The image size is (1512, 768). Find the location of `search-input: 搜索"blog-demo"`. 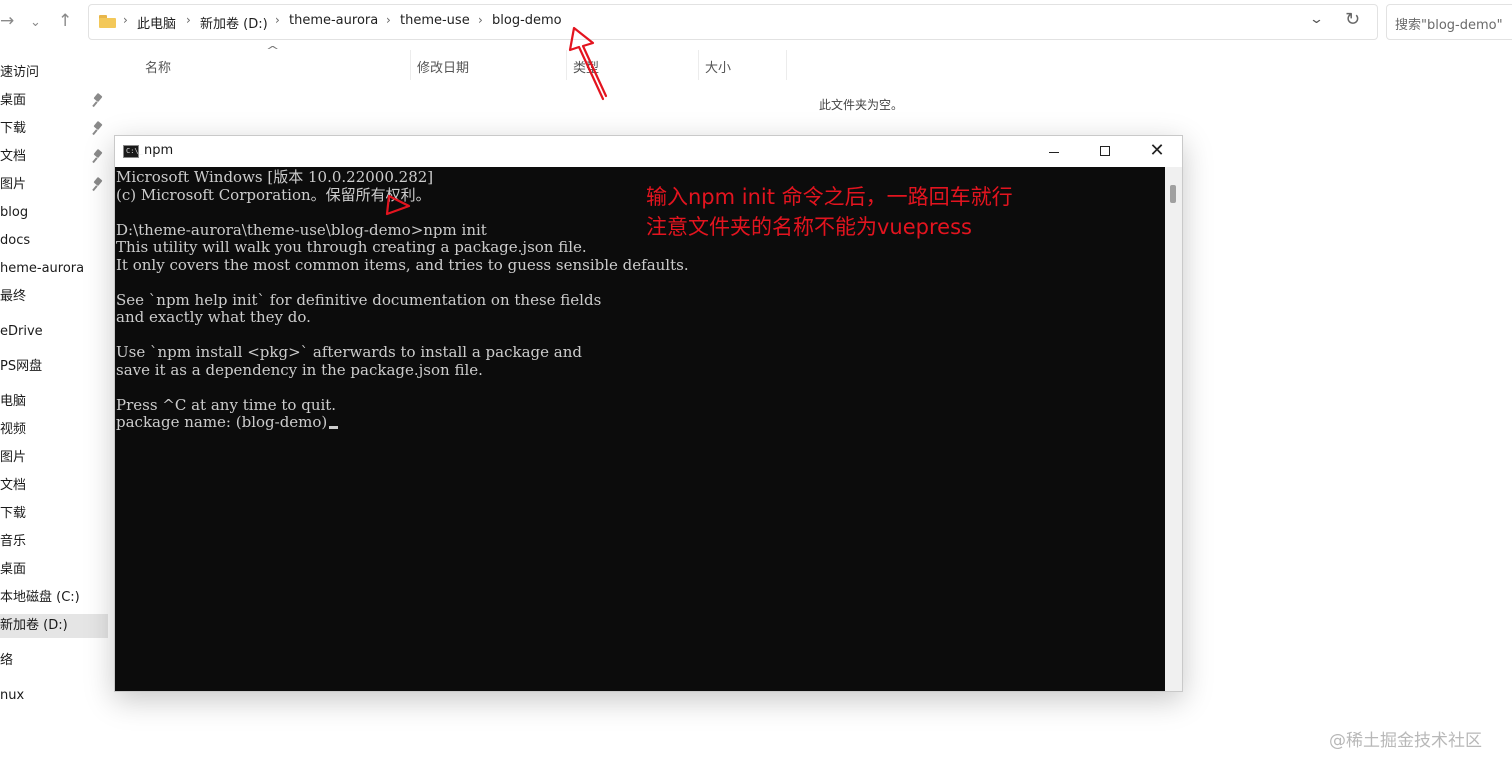

search-input: 搜索"blog-demo" is located at coordinates (1449, 22).